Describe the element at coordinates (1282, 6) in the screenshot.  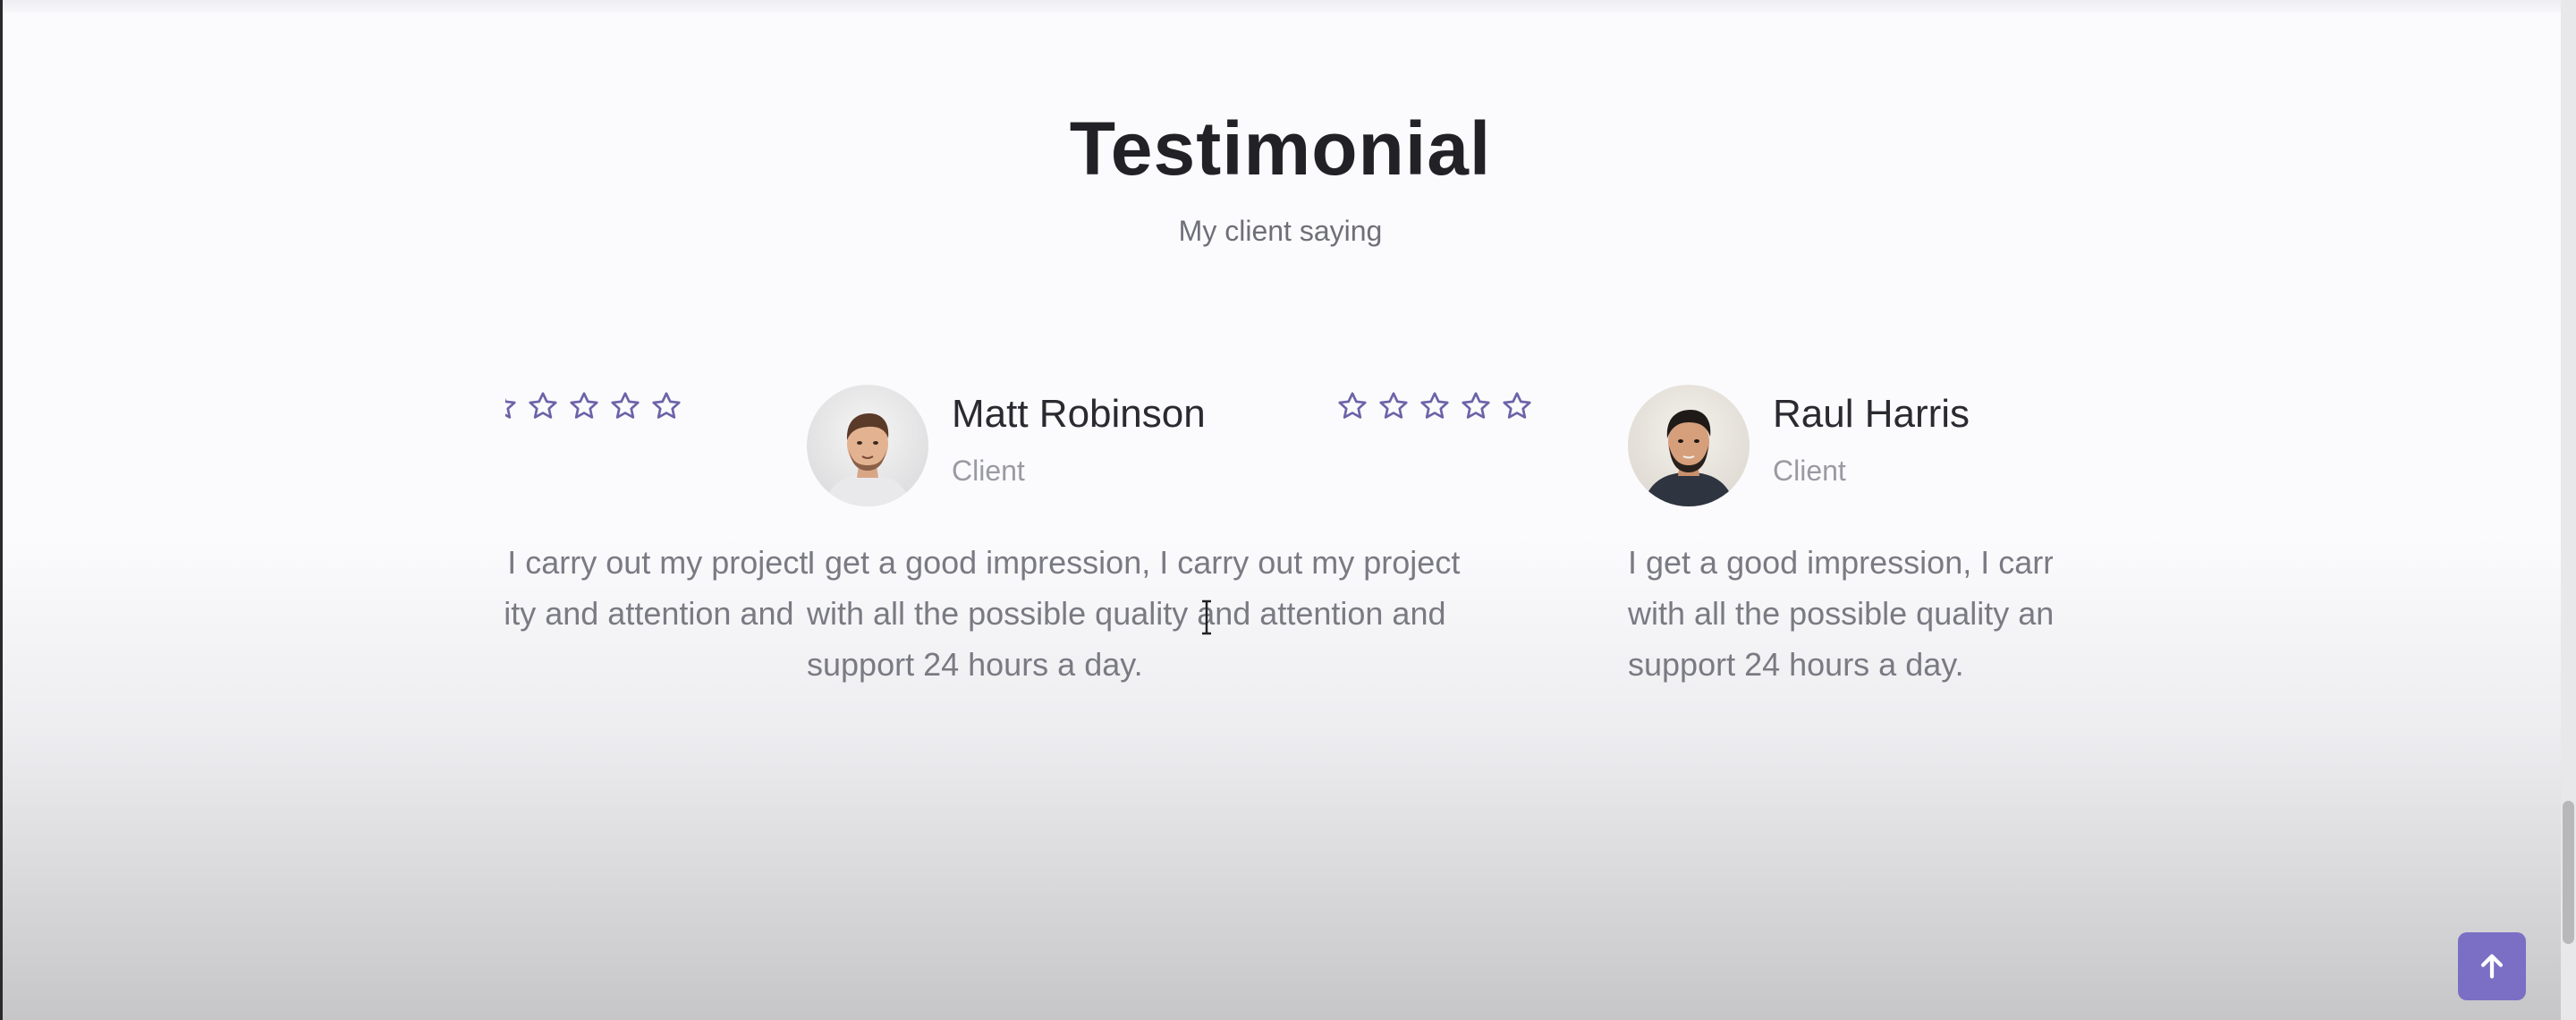
I see `section-top-divider` at that location.